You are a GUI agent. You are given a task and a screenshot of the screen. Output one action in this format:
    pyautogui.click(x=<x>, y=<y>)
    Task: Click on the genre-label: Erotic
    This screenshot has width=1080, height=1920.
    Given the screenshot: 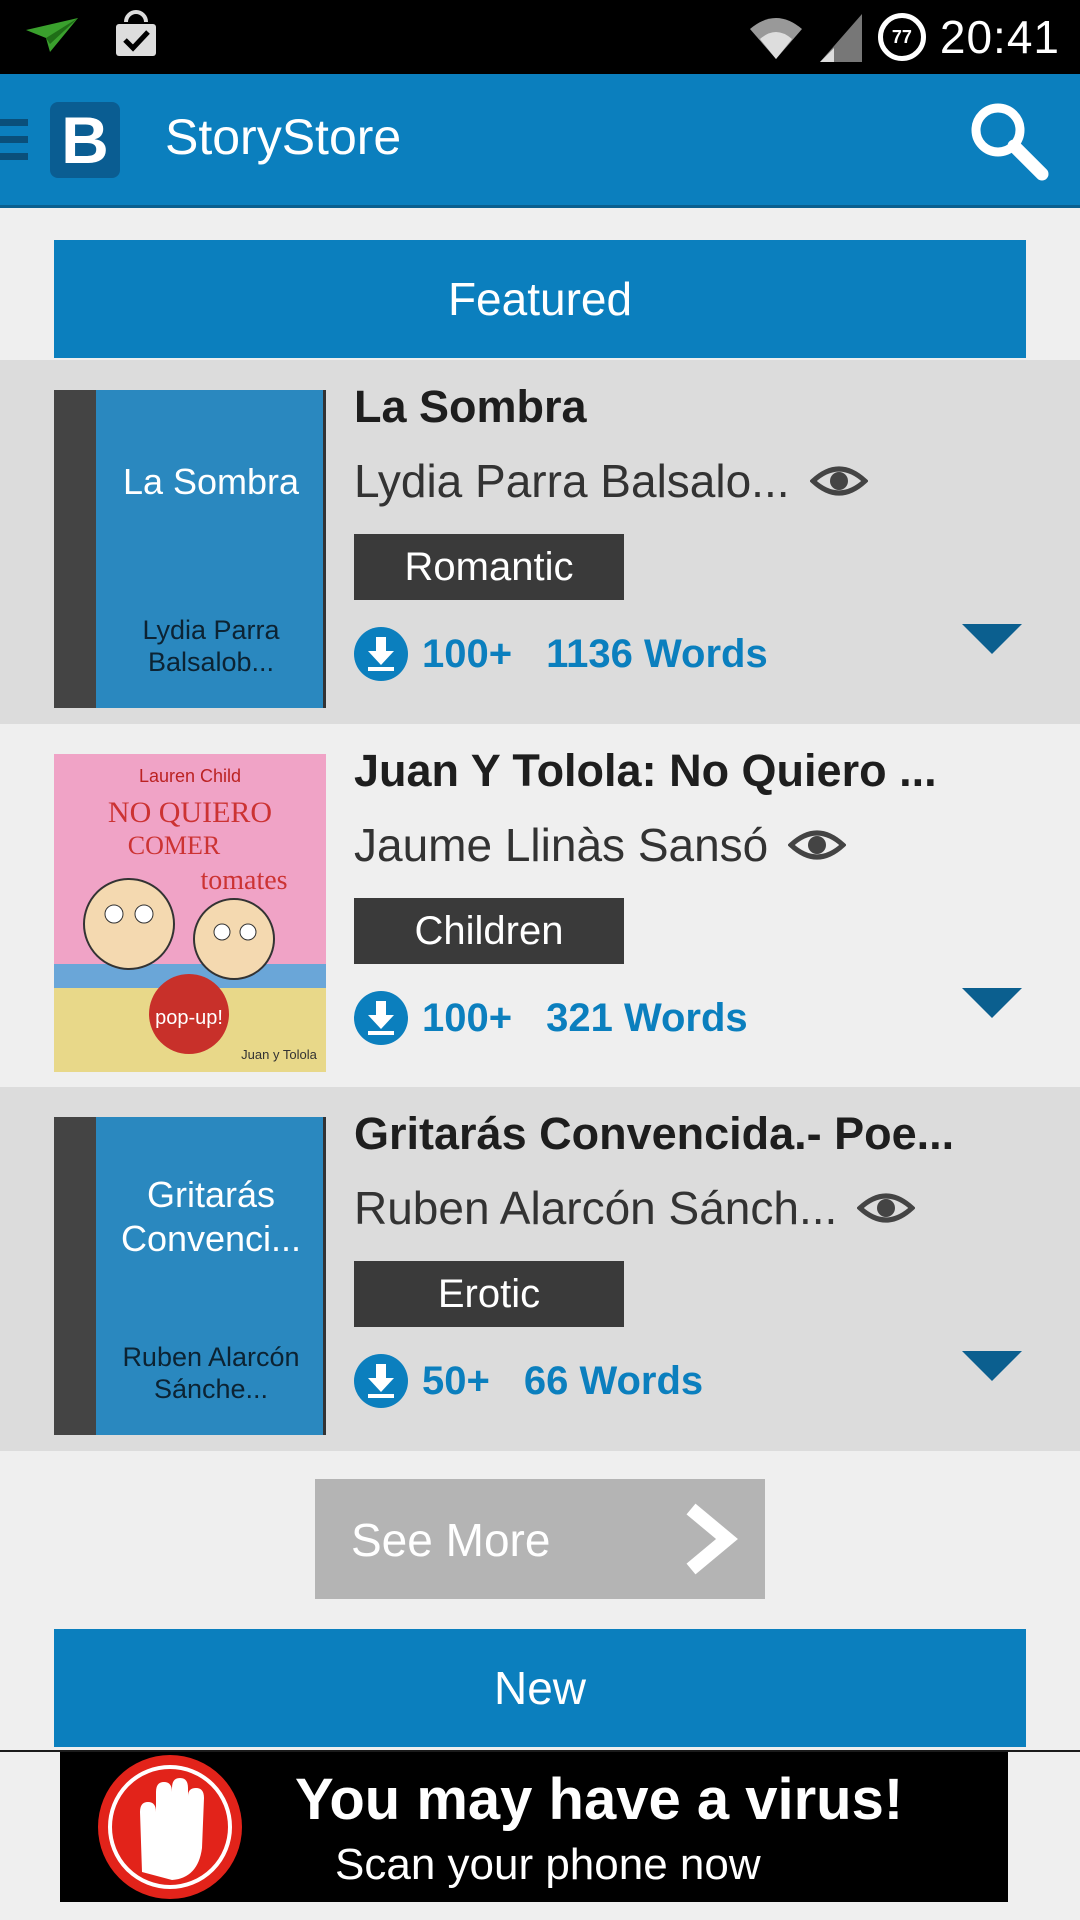 What is the action you would take?
    pyautogui.click(x=489, y=1293)
    